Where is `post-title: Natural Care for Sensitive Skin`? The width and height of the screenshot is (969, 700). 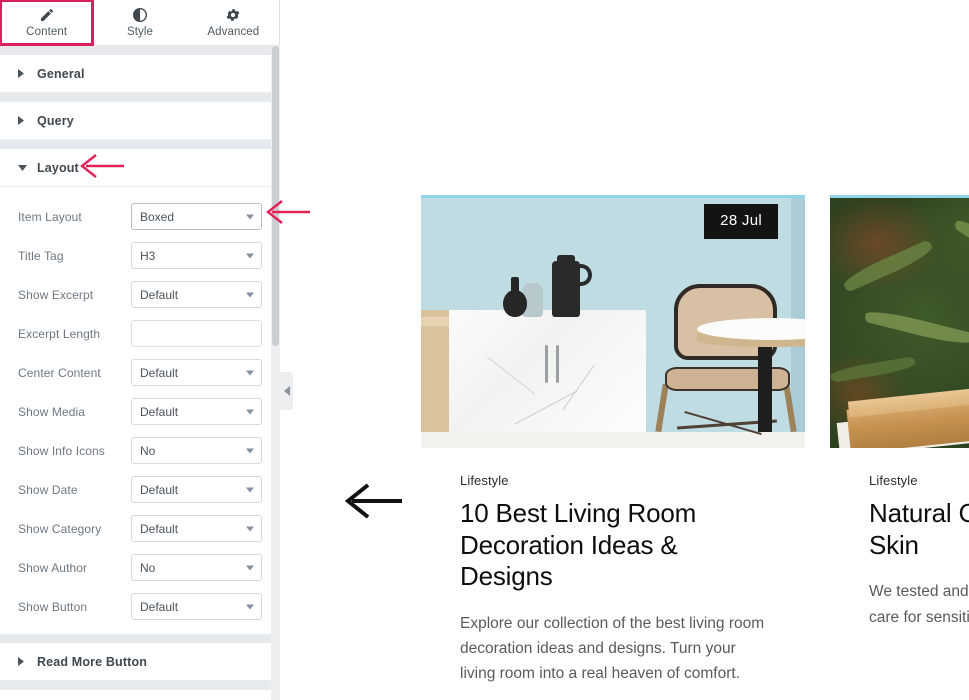 post-title: Natural Care for Sensitive Skin is located at coordinates (919, 529).